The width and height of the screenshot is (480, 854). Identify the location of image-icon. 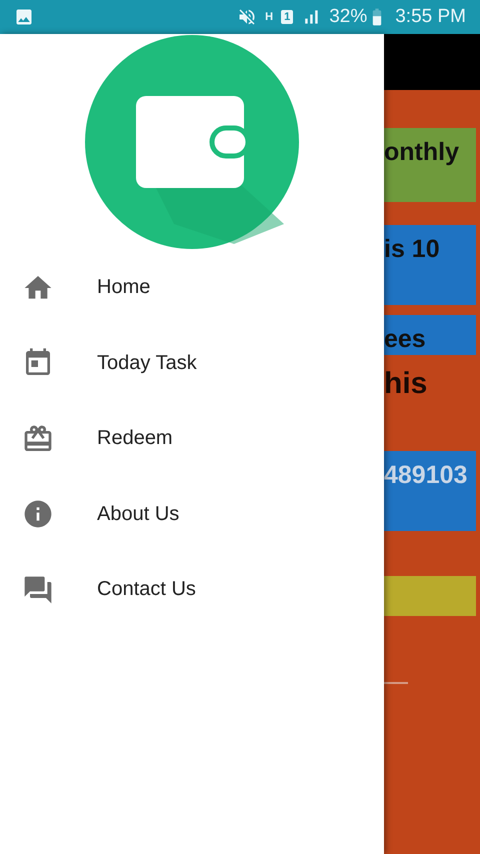
(24, 17).